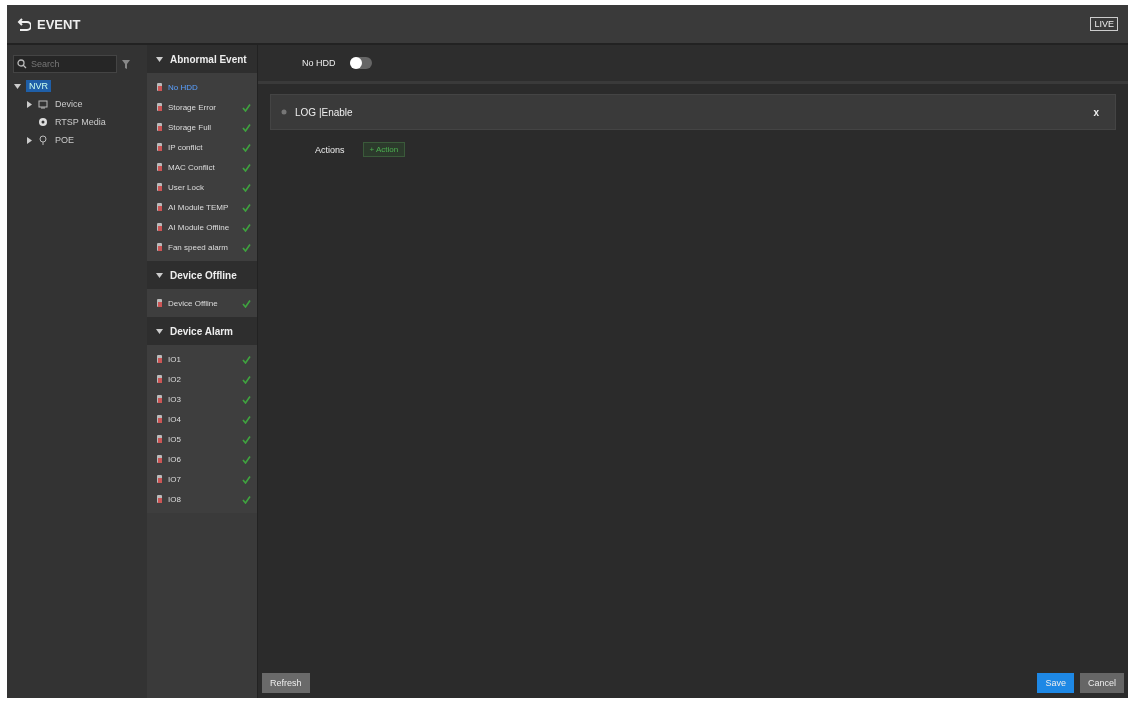  I want to click on event-item: IO5, so click(203, 439).